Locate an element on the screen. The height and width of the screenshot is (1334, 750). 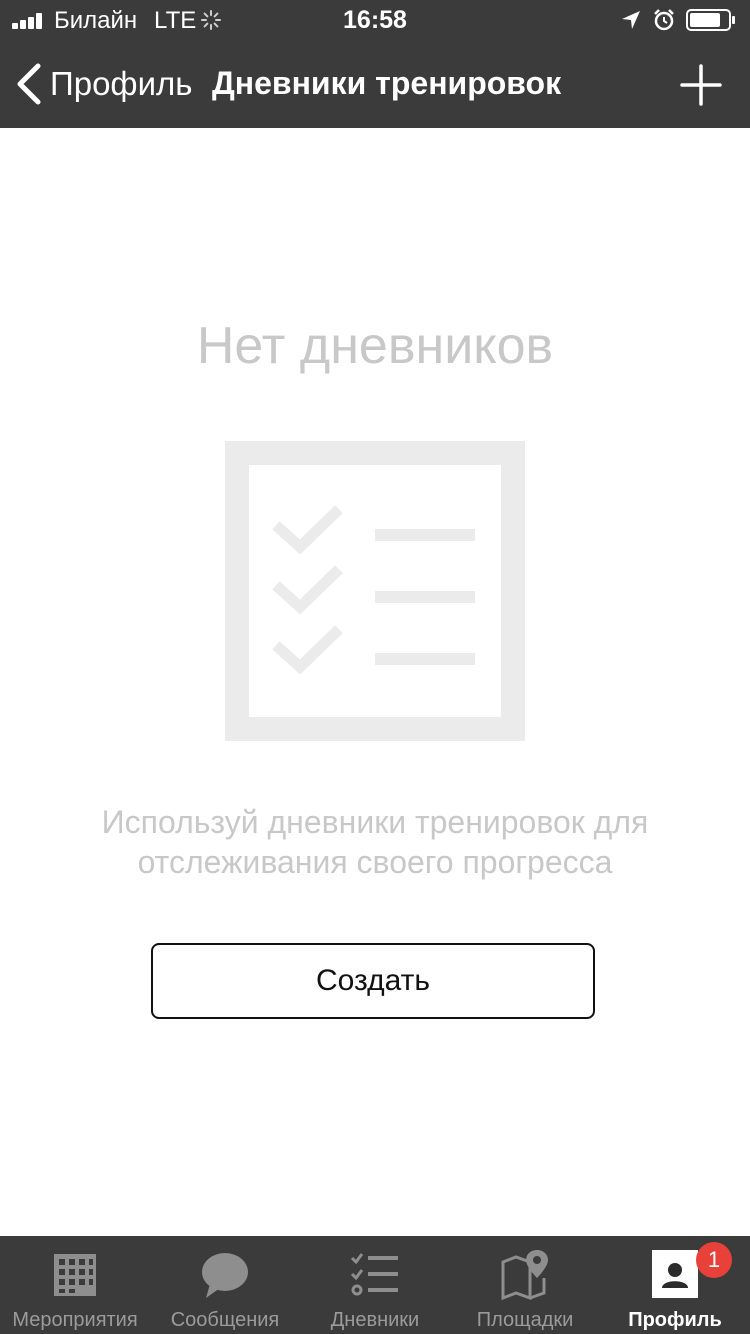
tab-events: Мероприятия is located at coordinates (75, 1285).